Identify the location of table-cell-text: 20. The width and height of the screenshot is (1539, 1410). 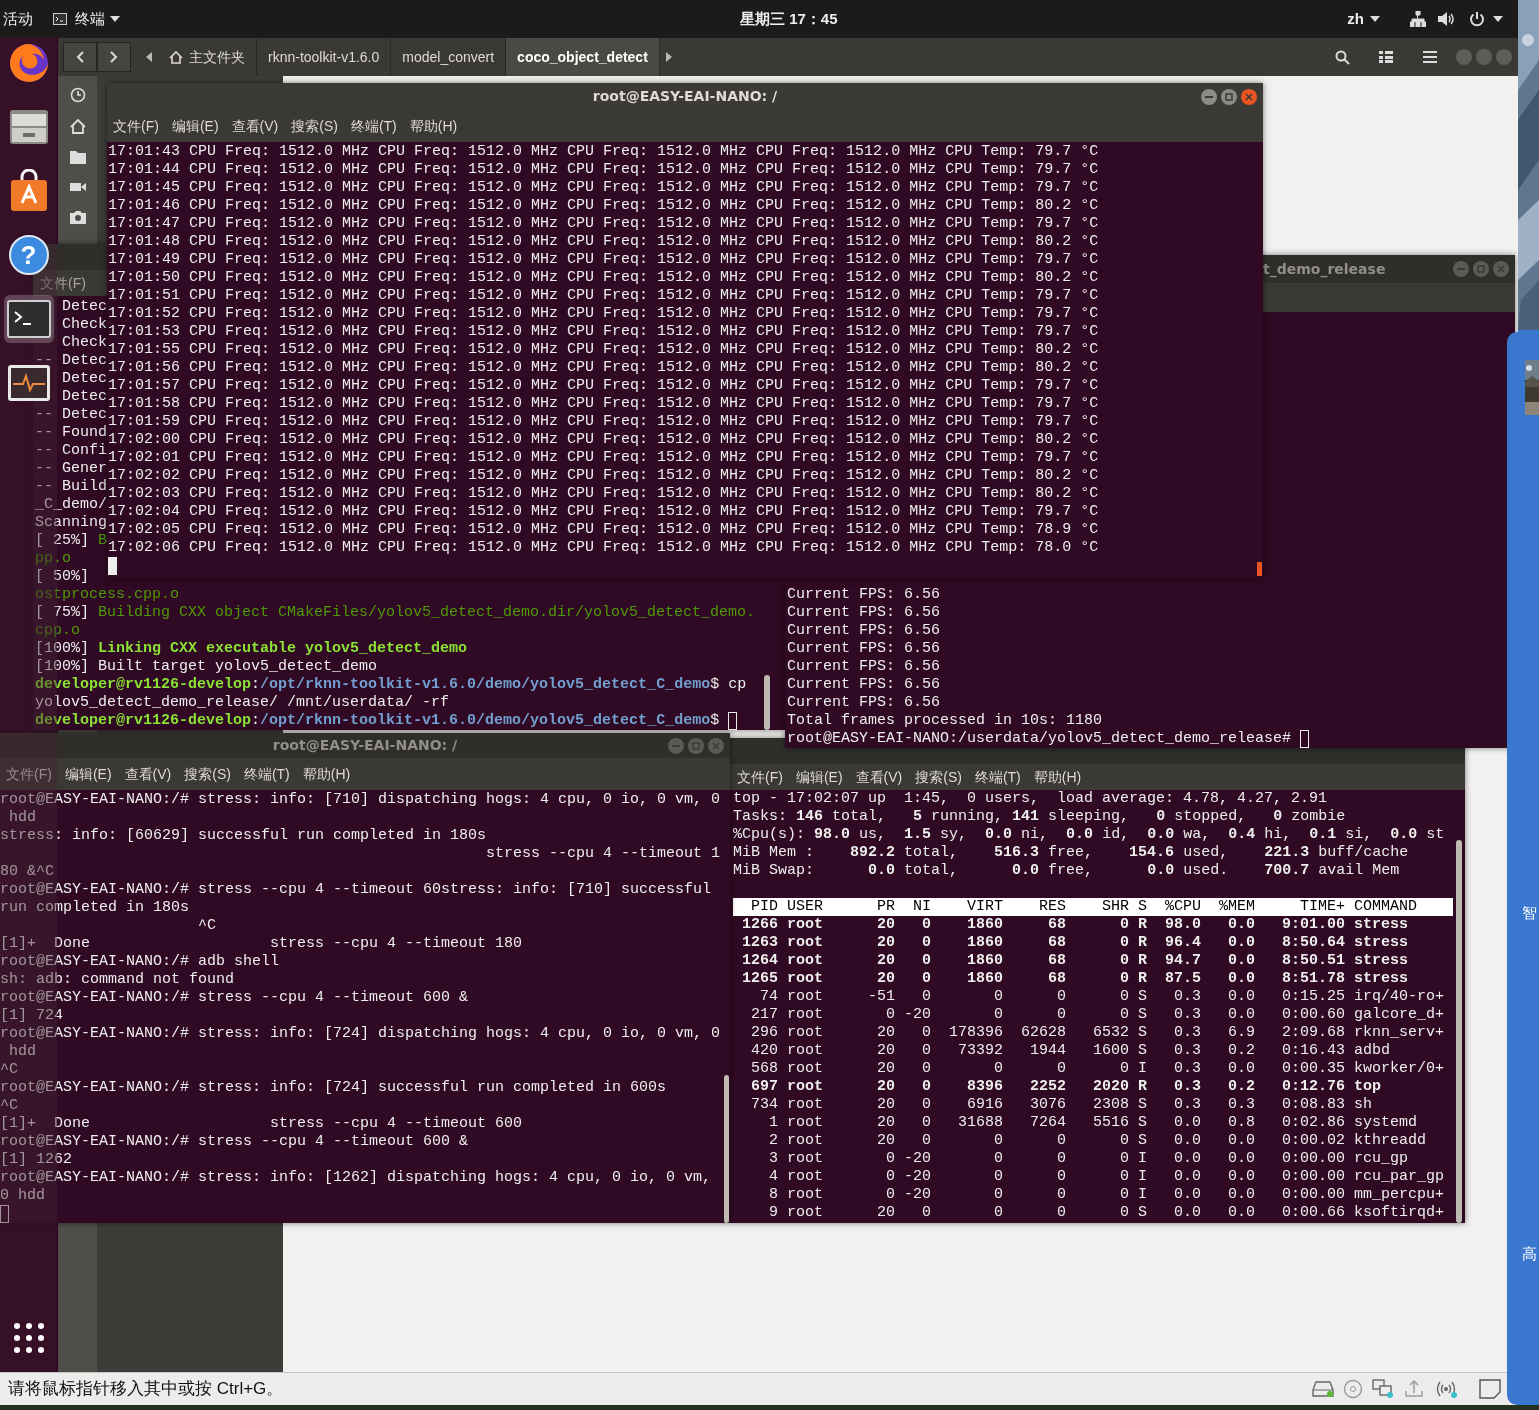
(885, 1105).